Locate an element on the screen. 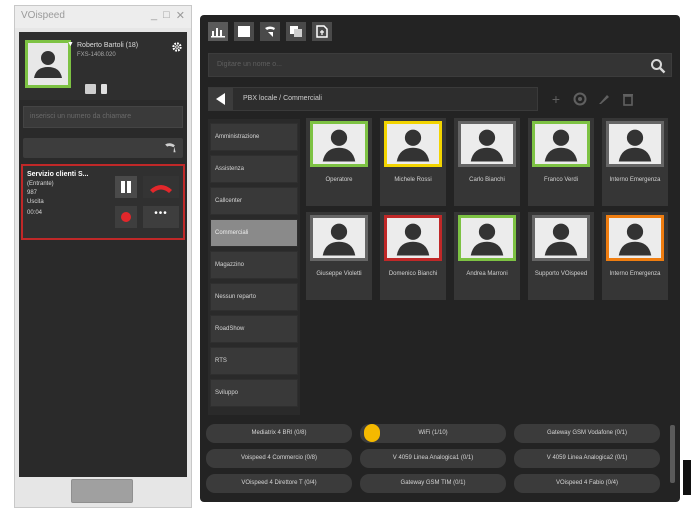 This screenshot has height=515, width=691. document-icon is located at coordinates (322, 31).